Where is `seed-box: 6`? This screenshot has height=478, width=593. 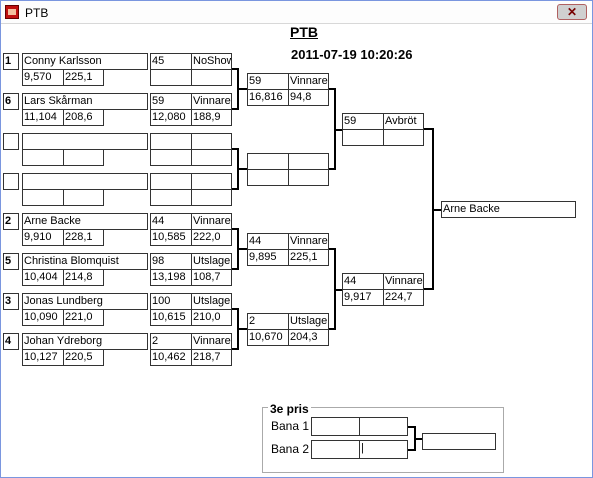
seed-box: 6 is located at coordinates (11, 101).